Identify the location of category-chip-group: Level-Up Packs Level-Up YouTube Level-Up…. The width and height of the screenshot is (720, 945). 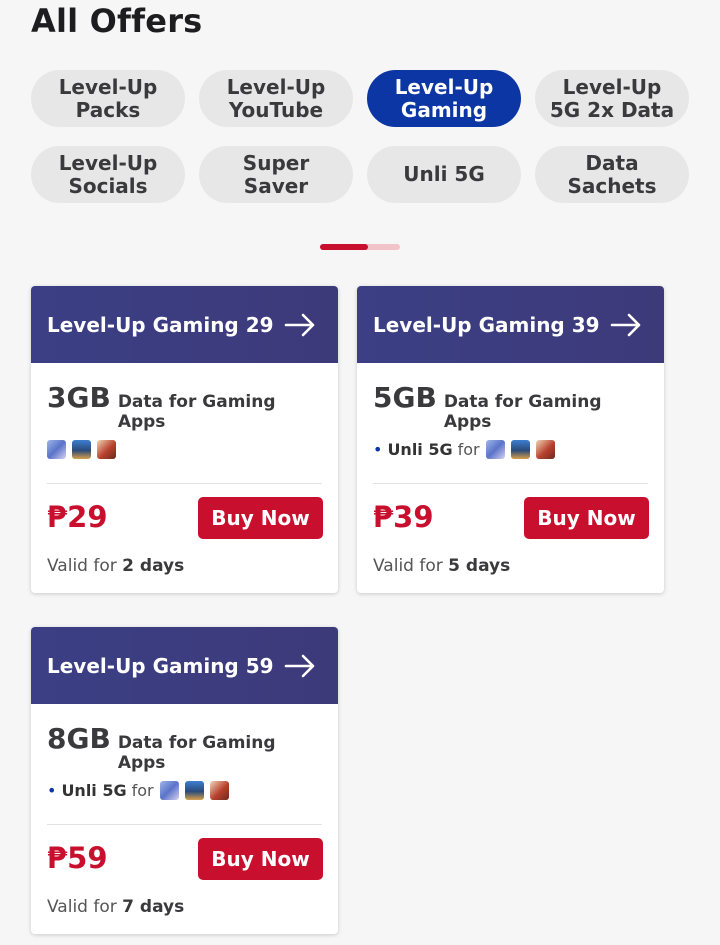
(361, 136).